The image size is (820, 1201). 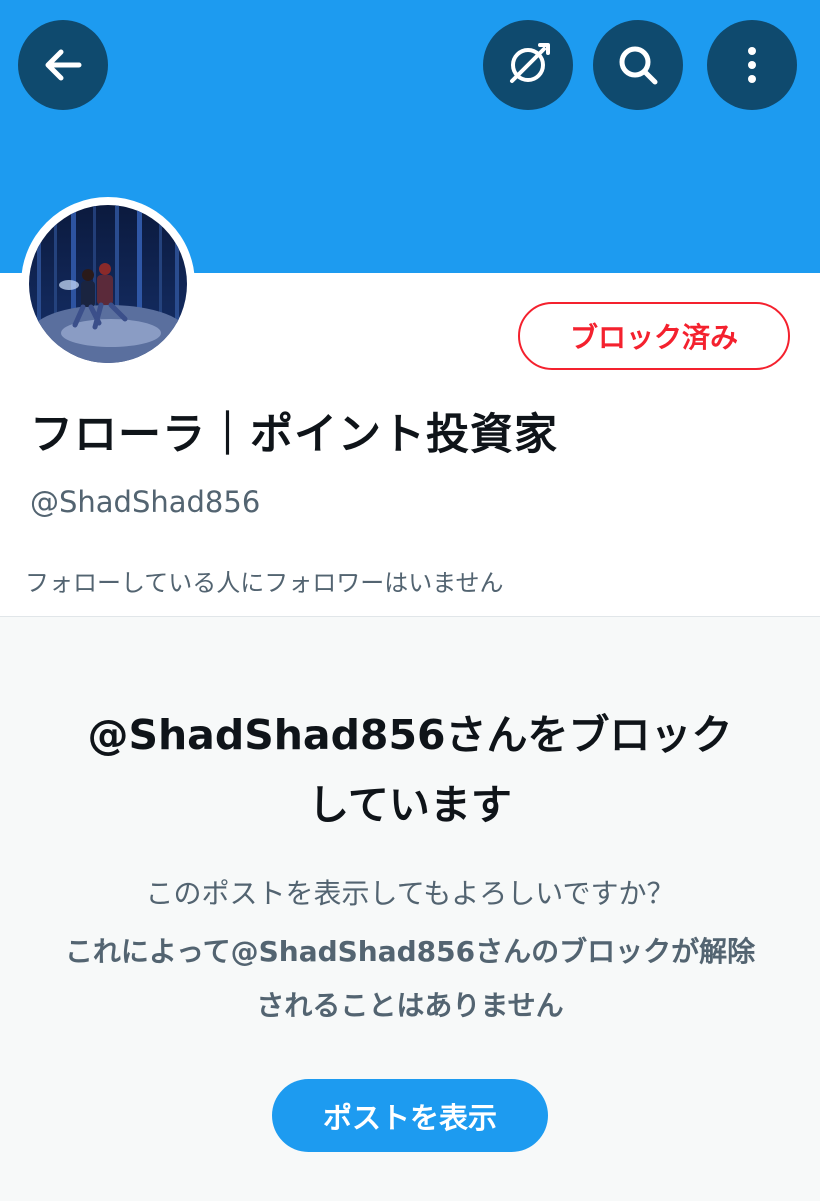 I want to click on blocked-notice-question: このポストを表示してもよろしいですか？, so click(x=410, y=893).